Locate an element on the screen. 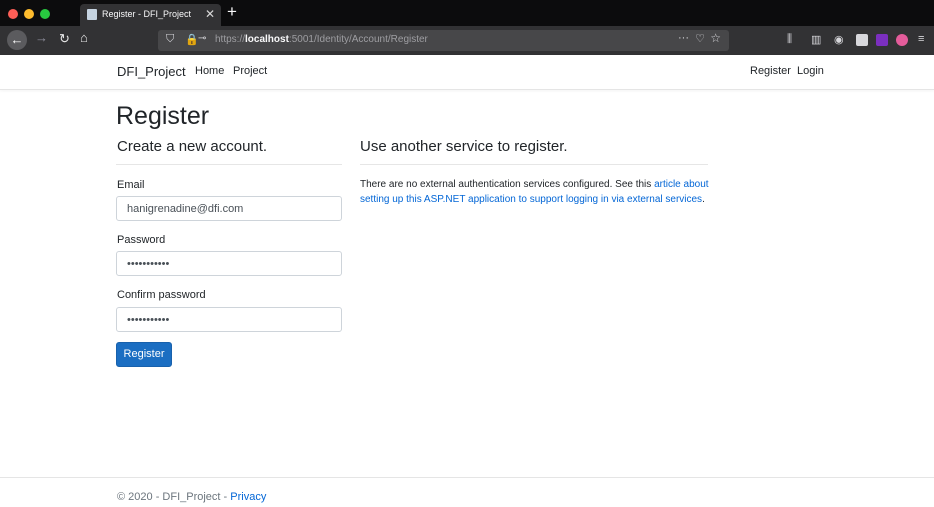  external-heading: Use another service to register. is located at coordinates (464, 146).